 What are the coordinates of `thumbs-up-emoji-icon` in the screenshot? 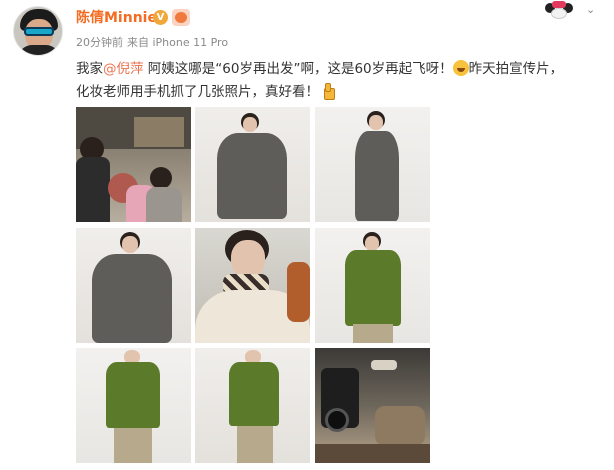 It's located at (327, 91).